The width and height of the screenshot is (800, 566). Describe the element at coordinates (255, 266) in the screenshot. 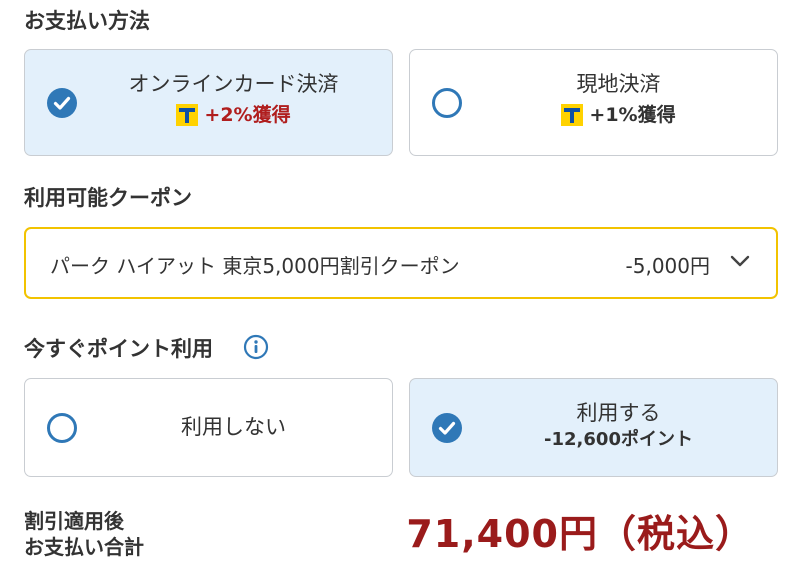

I see `coupon-name: パーク ハイアット 東京5,000円割引クーポン` at that location.